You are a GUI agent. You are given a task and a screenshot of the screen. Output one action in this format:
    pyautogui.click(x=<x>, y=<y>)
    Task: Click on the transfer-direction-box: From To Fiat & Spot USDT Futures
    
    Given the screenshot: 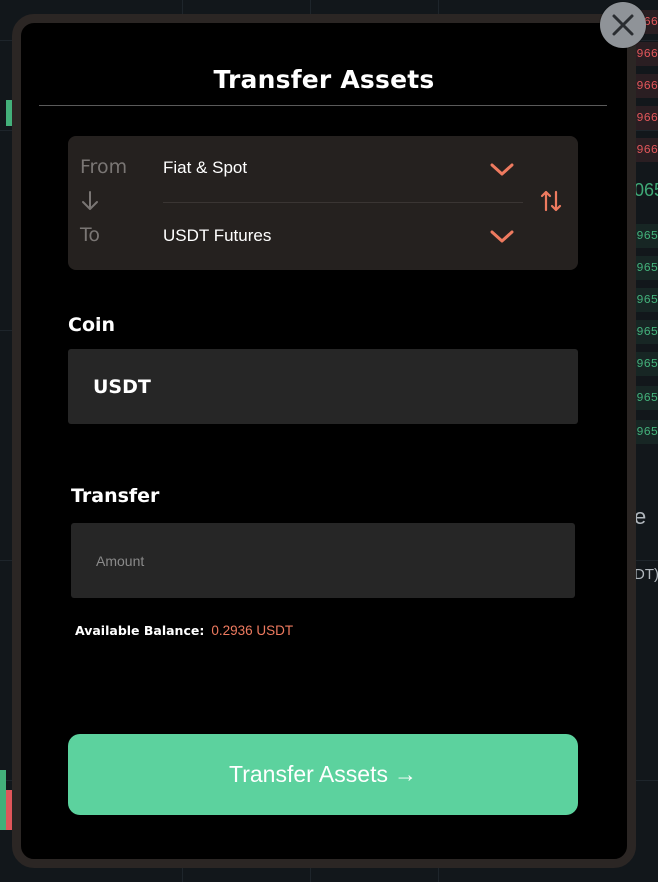 What is the action you would take?
    pyautogui.click(x=323, y=203)
    